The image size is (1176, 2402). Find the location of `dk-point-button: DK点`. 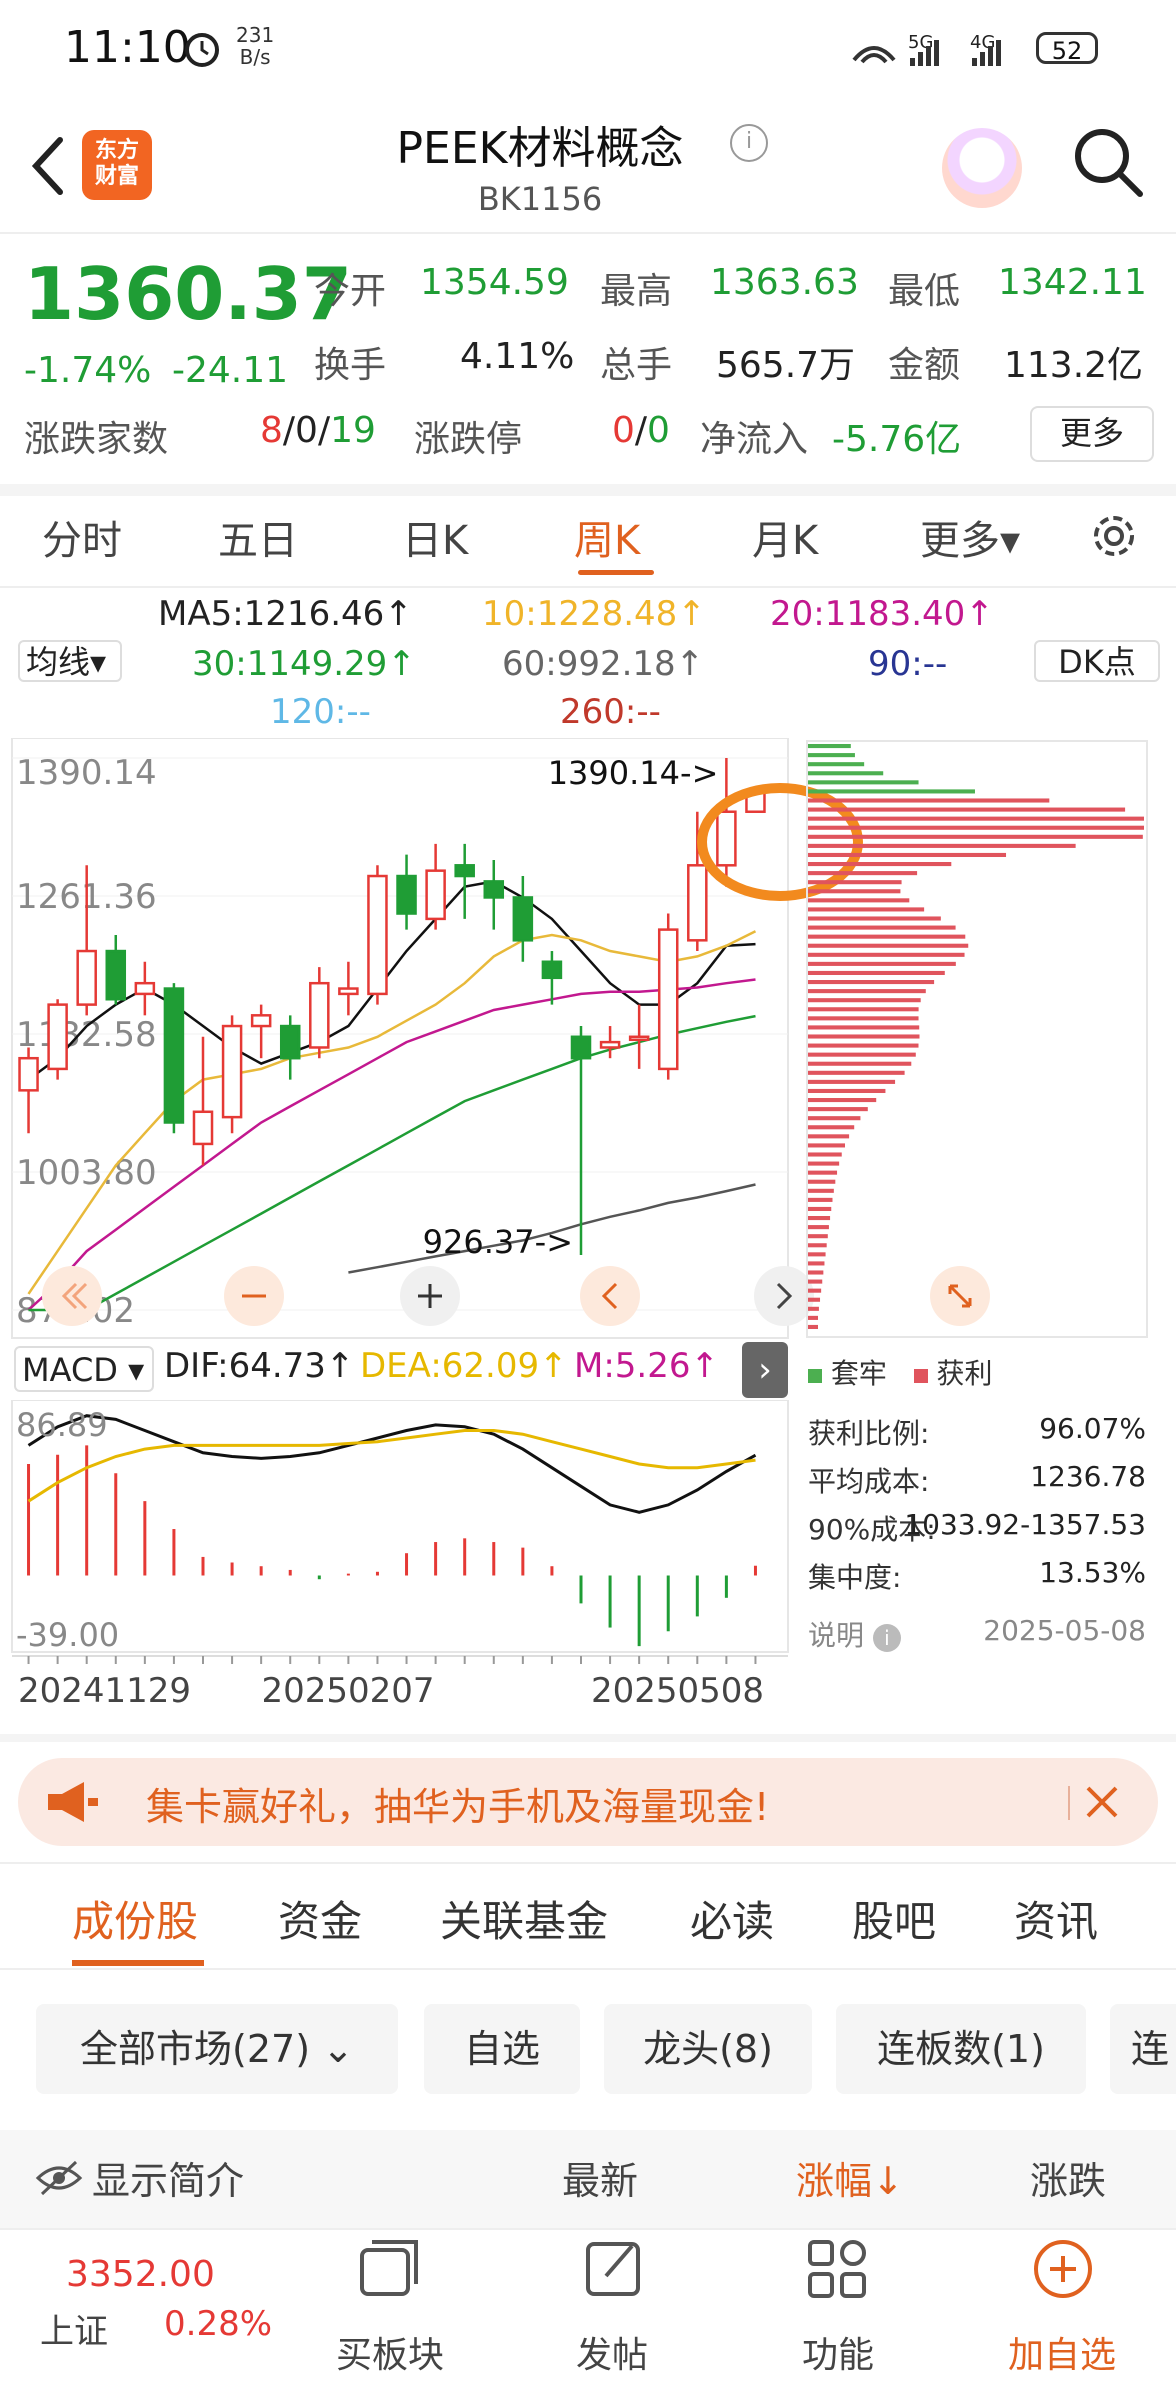

dk-point-button: DK点 is located at coordinates (1097, 661).